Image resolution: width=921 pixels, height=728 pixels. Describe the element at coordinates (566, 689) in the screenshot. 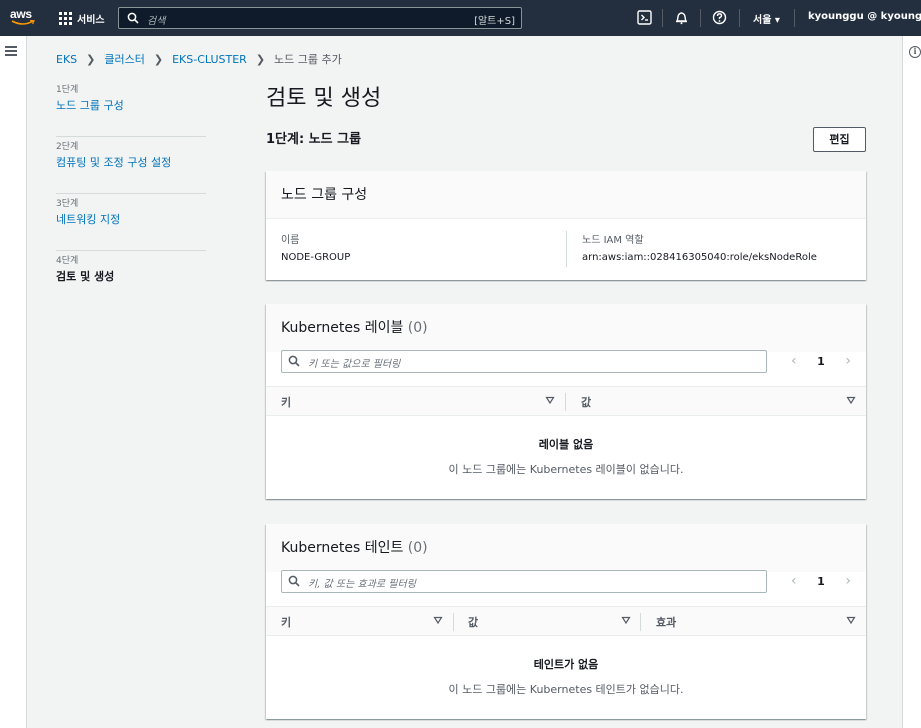

I see `empty-description: 이 노드 그룹에는 Kubernetes 테인트가 없습니다.` at that location.